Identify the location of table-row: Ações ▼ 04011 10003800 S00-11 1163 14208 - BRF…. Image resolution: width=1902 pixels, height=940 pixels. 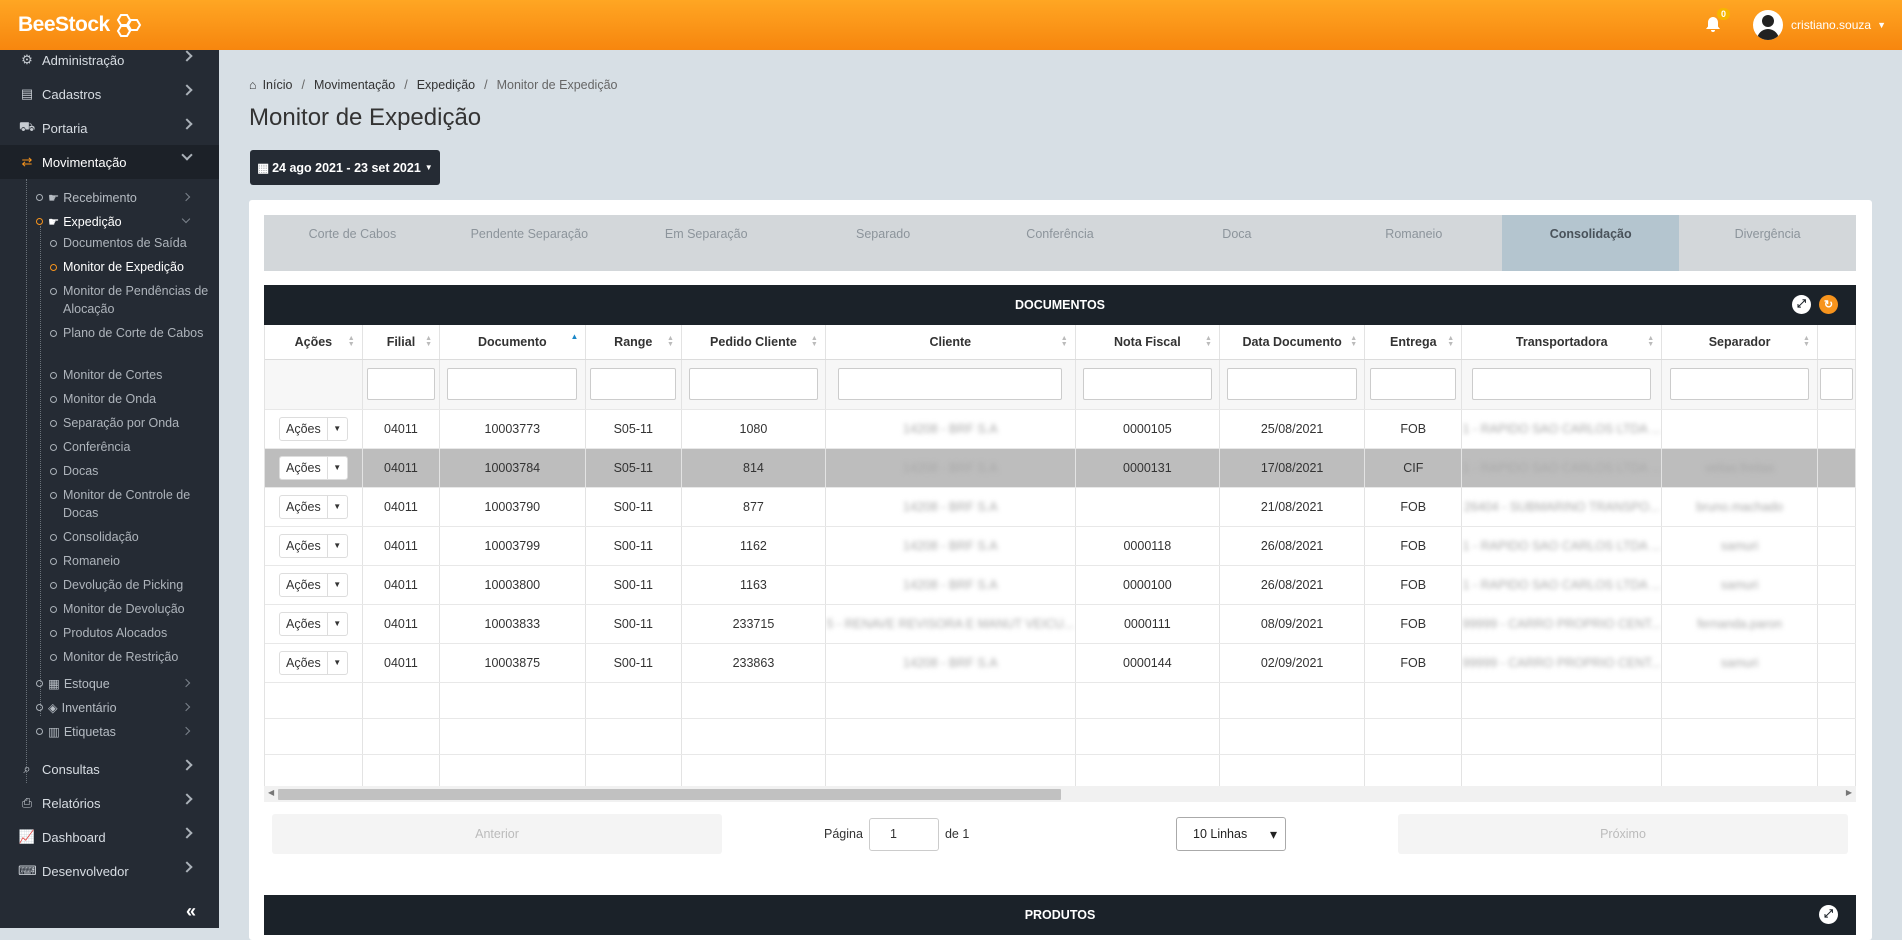
(1060, 585).